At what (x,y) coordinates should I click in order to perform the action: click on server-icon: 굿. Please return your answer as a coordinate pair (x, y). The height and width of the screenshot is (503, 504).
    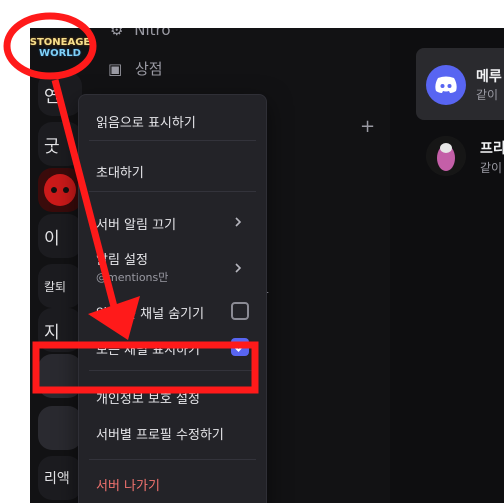
    Looking at the image, I should click on (60, 144).